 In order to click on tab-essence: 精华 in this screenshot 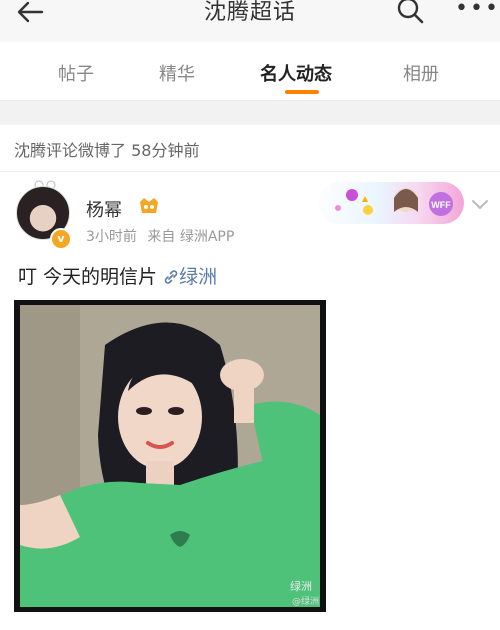, I will do `click(177, 73)`.